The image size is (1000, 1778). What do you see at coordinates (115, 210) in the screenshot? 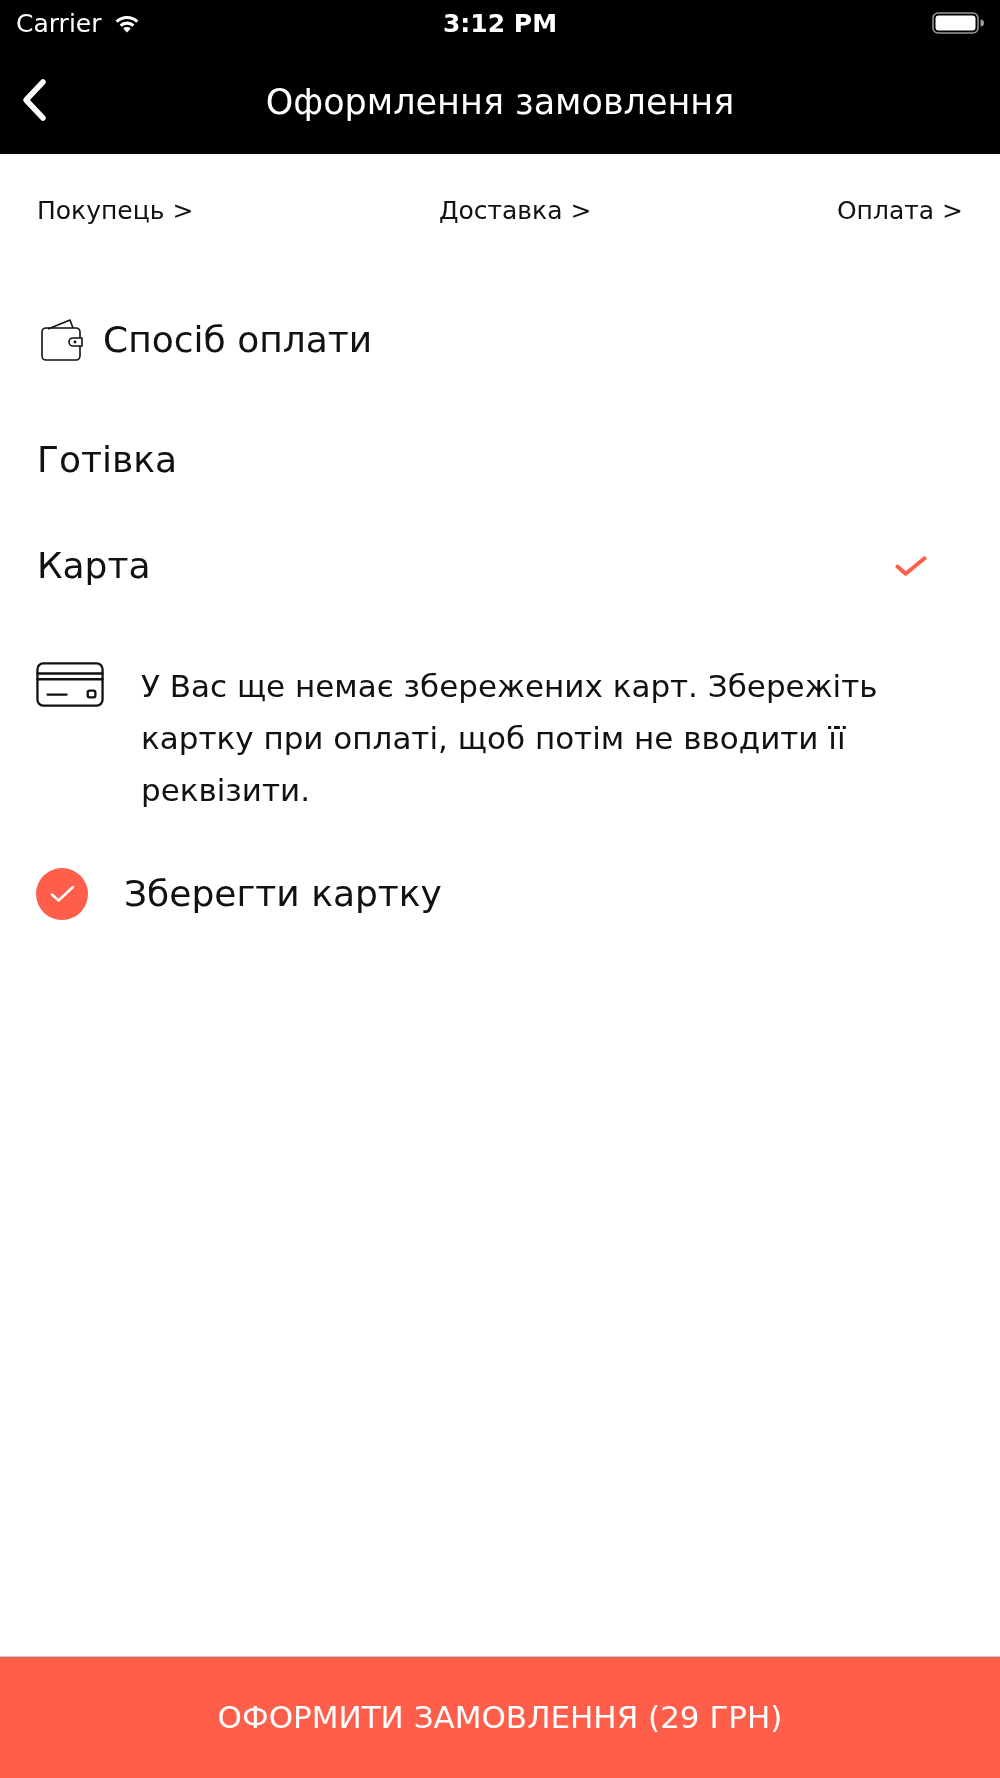
I see `checkout-step-link: Покупець >` at bounding box center [115, 210].